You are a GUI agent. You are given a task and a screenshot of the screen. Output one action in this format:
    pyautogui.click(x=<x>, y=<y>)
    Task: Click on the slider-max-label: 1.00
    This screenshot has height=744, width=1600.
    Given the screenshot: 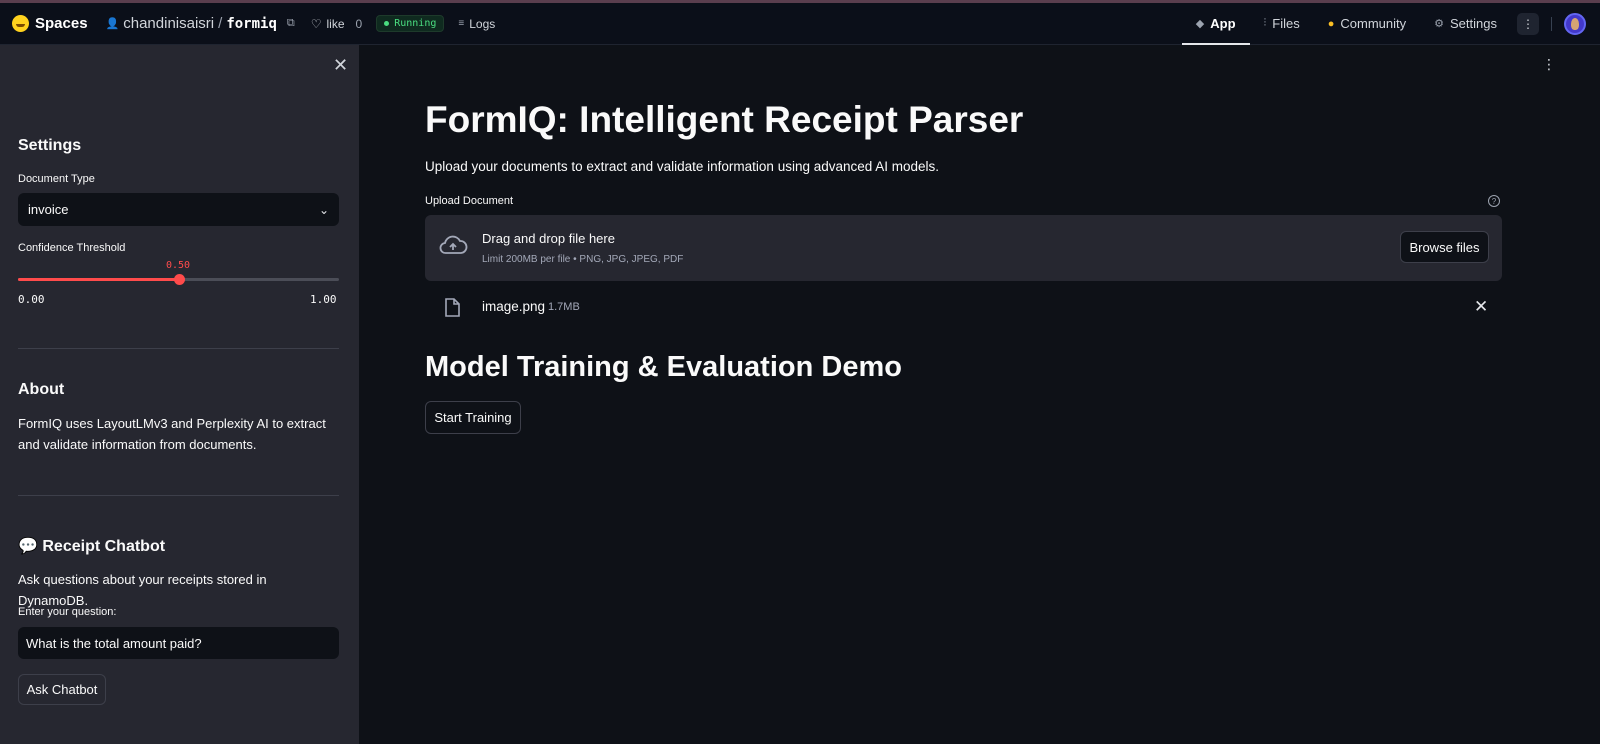 What is the action you would take?
    pyautogui.click(x=323, y=299)
    